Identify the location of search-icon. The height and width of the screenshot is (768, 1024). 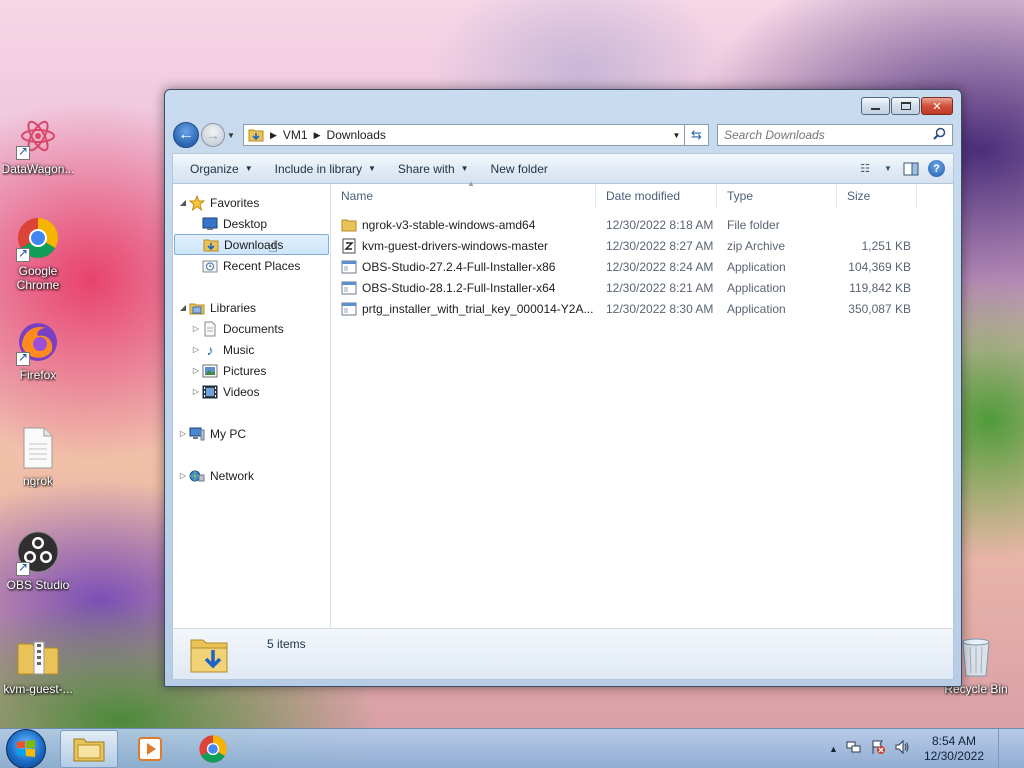
(939, 135).